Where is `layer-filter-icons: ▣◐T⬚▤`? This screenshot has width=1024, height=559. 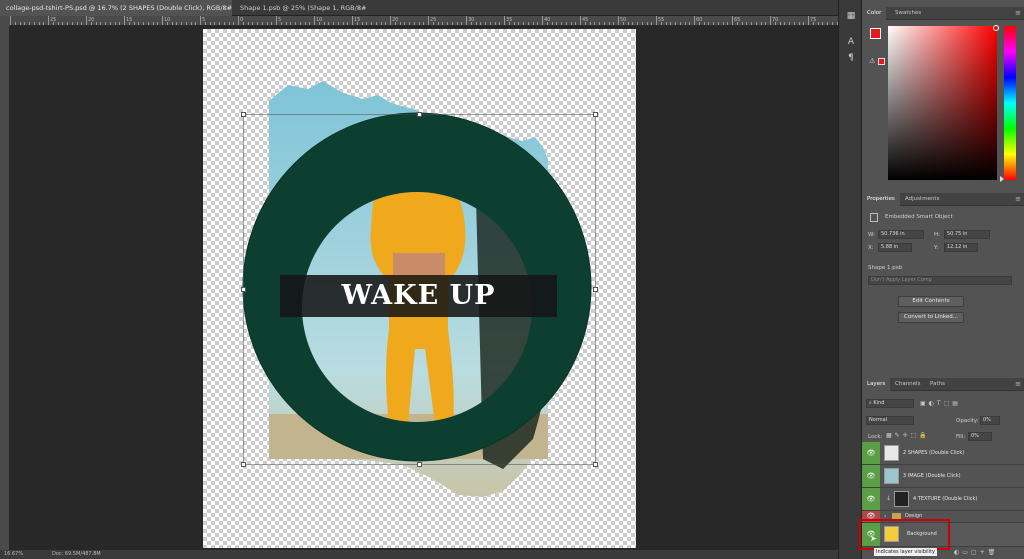
layer-filter-icons: ▣◐T⬚▤ is located at coordinates (955, 404).